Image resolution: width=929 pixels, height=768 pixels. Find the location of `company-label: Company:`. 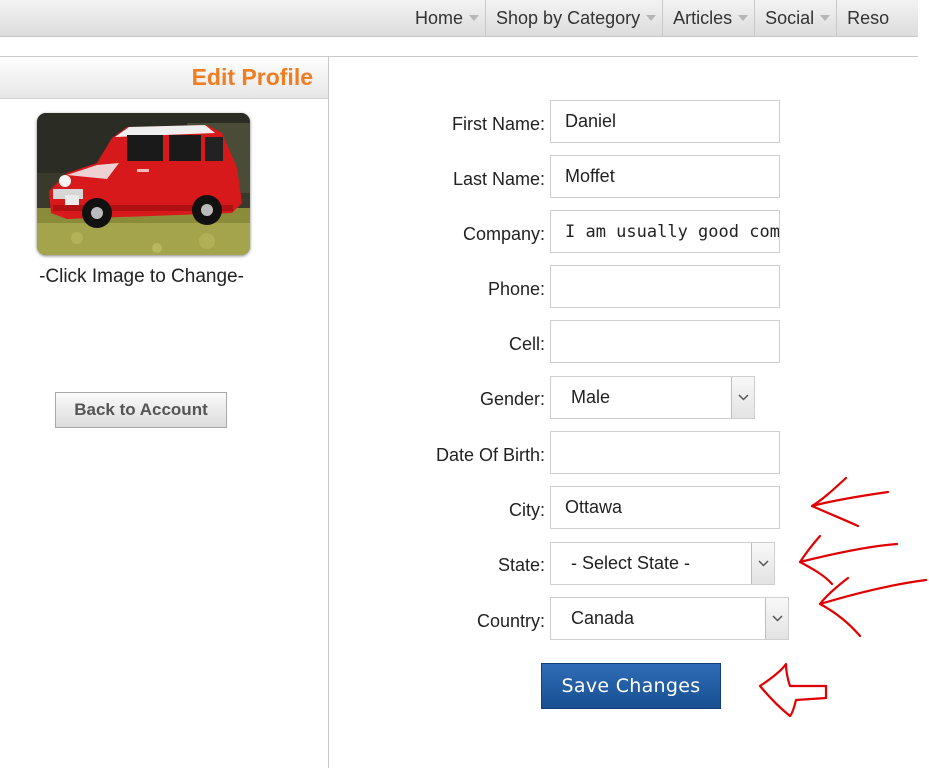

company-label: Company: is located at coordinates (503, 234).